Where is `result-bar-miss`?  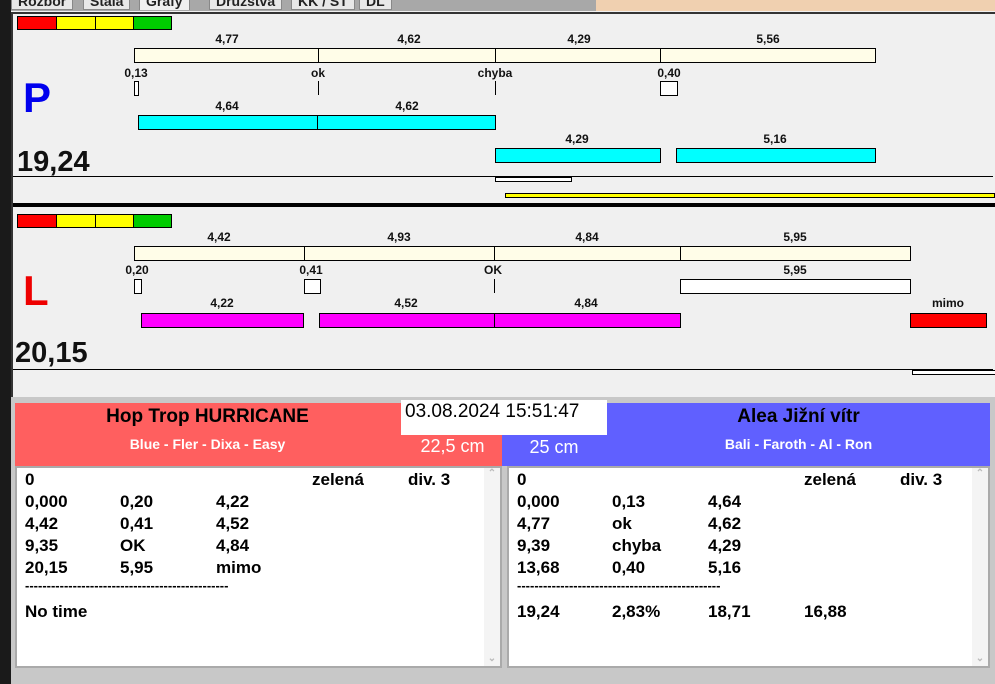
result-bar-miss is located at coordinates (948, 320).